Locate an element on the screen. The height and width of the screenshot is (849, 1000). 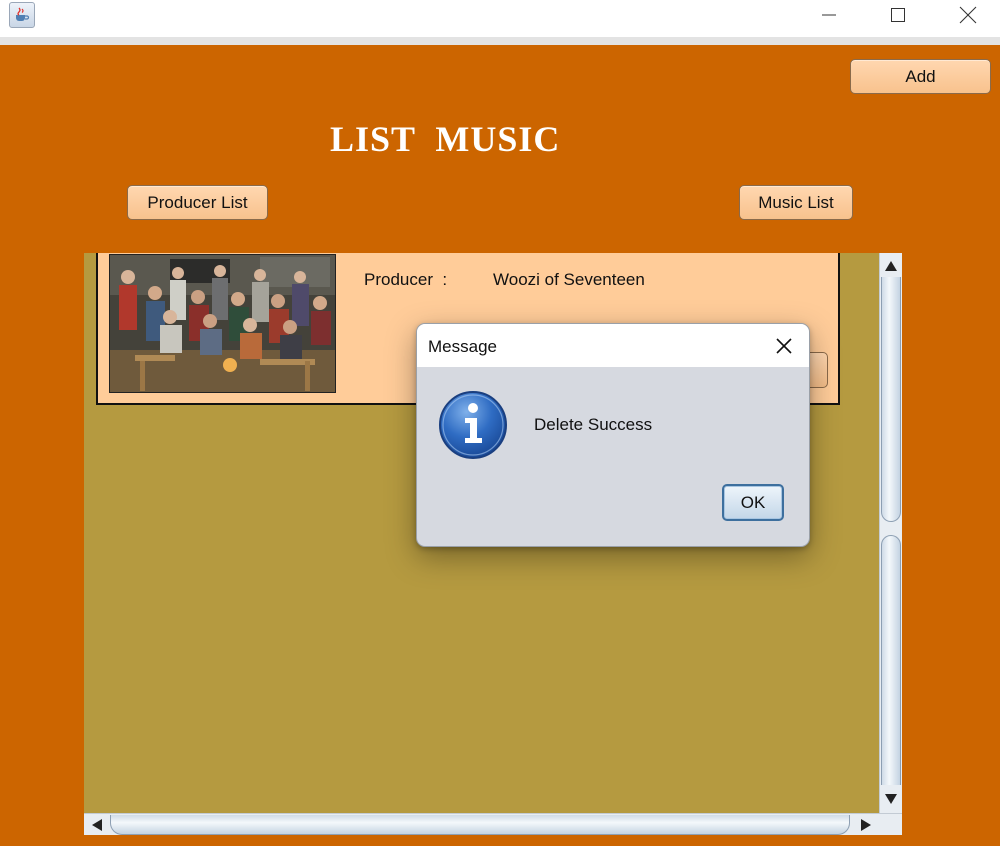
menu-strip is located at coordinates (500, 41).